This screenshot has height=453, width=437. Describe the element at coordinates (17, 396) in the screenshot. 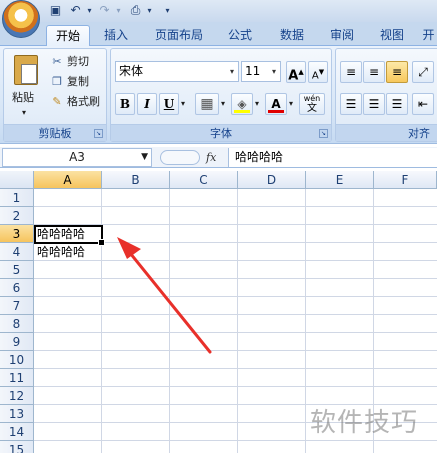

I see `row-header-12: 12` at that location.